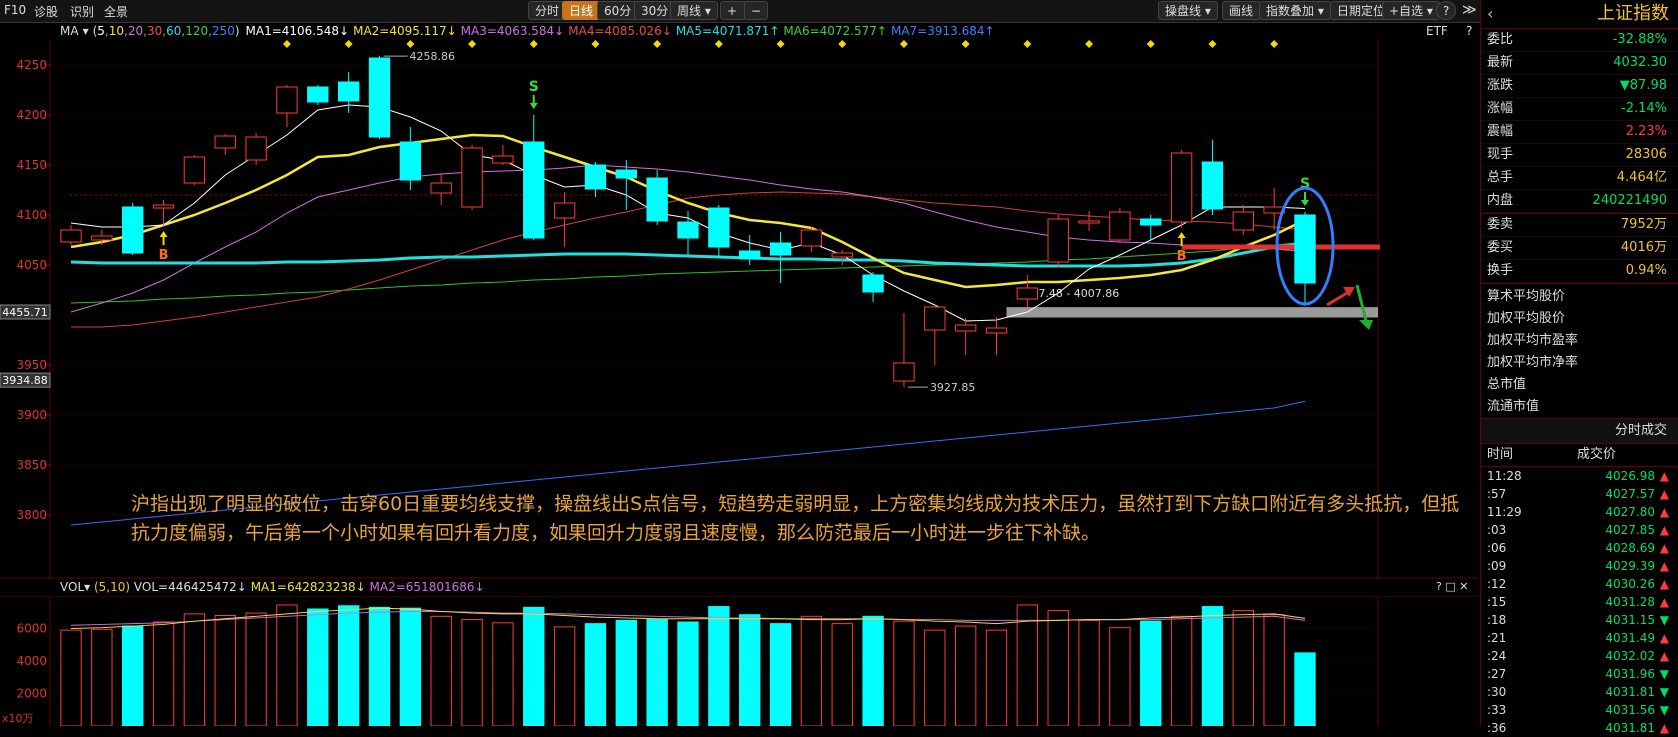 The height and width of the screenshot is (737, 1678). Describe the element at coordinates (1490, 14) in the screenshot. I see `back-icon: ‹` at that location.